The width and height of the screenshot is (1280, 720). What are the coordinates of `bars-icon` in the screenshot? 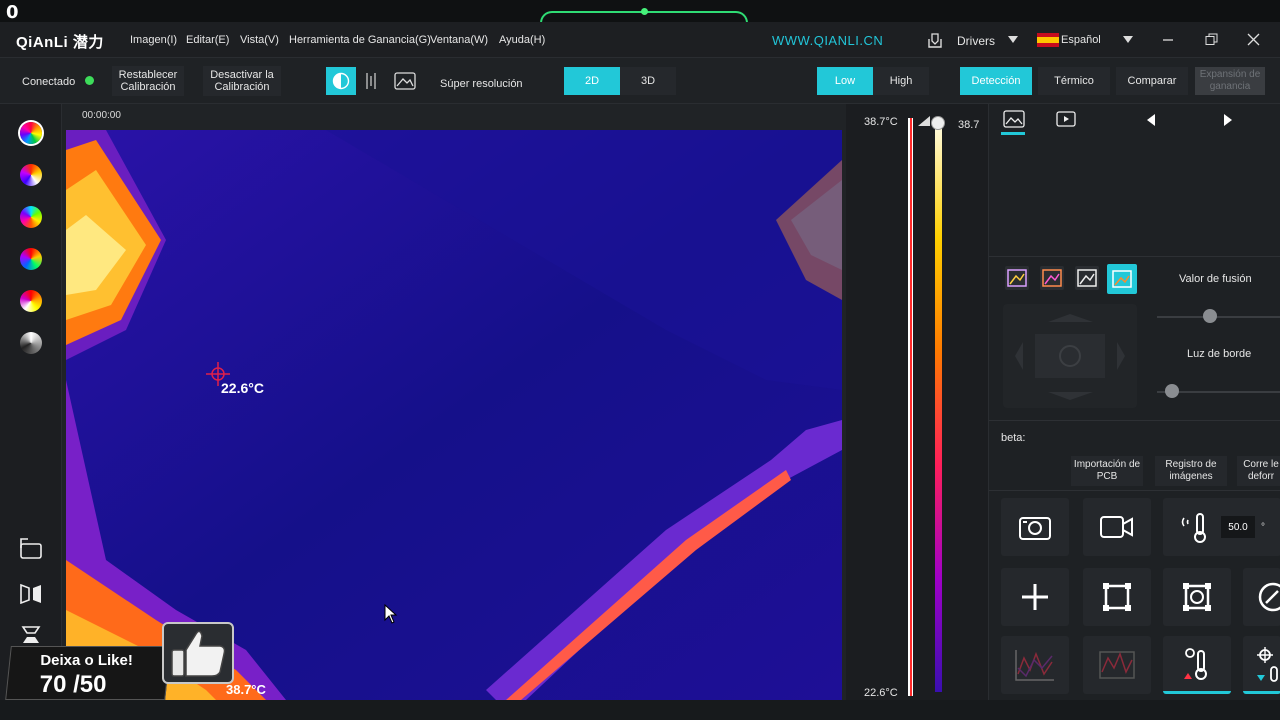 It's located at (371, 81).